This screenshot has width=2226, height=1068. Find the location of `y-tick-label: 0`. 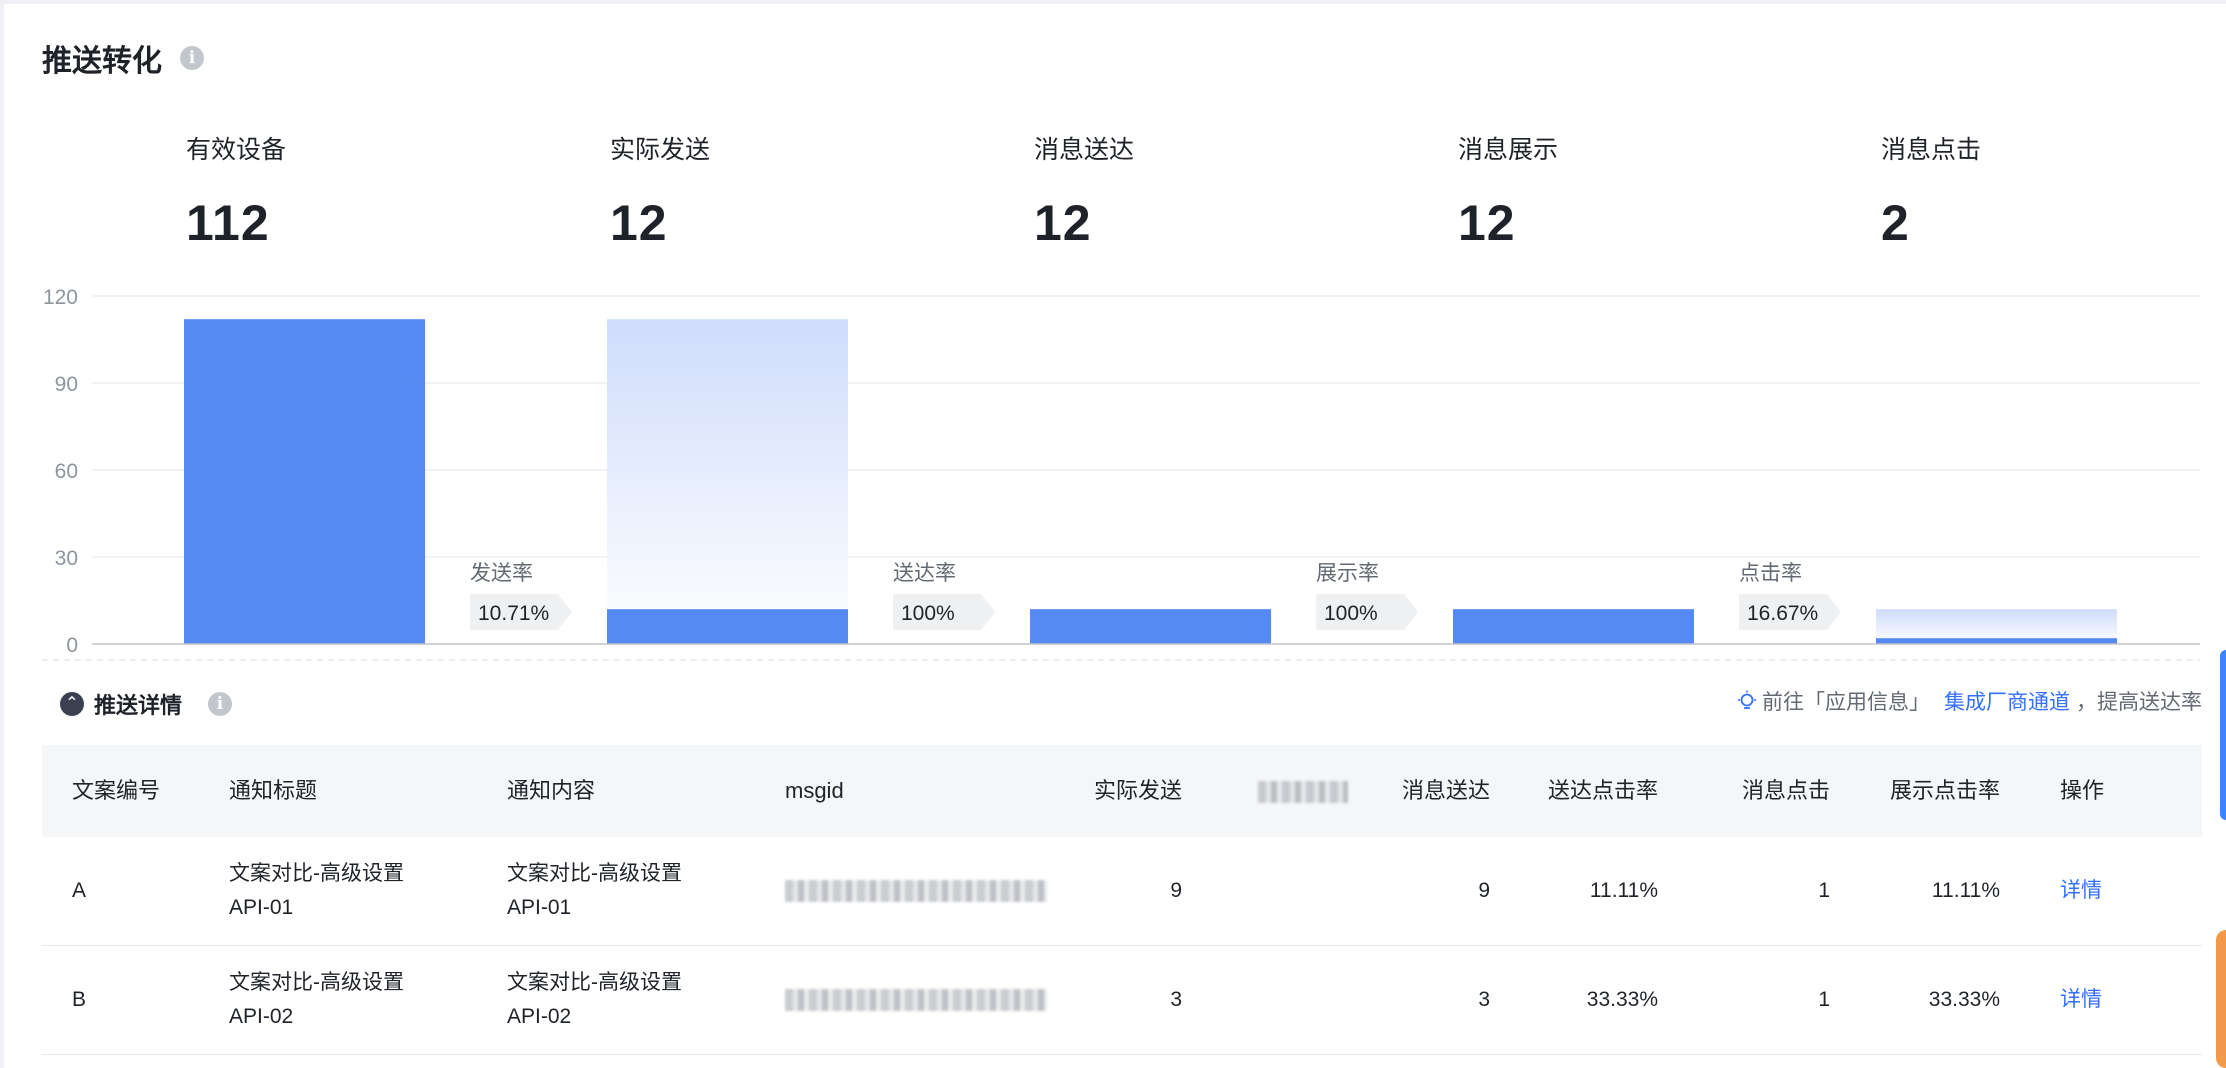

y-tick-label: 0 is located at coordinates (72, 645).